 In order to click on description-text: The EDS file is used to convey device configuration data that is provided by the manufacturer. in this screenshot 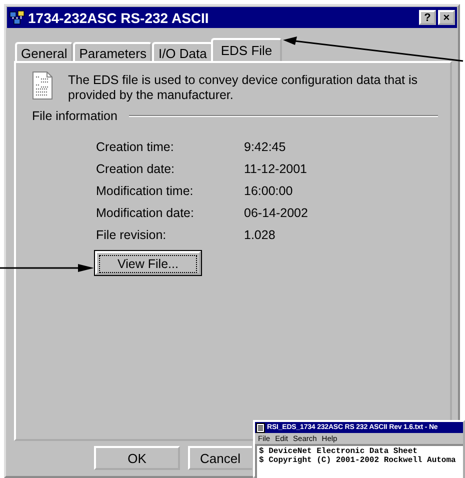, I will do `click(243, 88)`.